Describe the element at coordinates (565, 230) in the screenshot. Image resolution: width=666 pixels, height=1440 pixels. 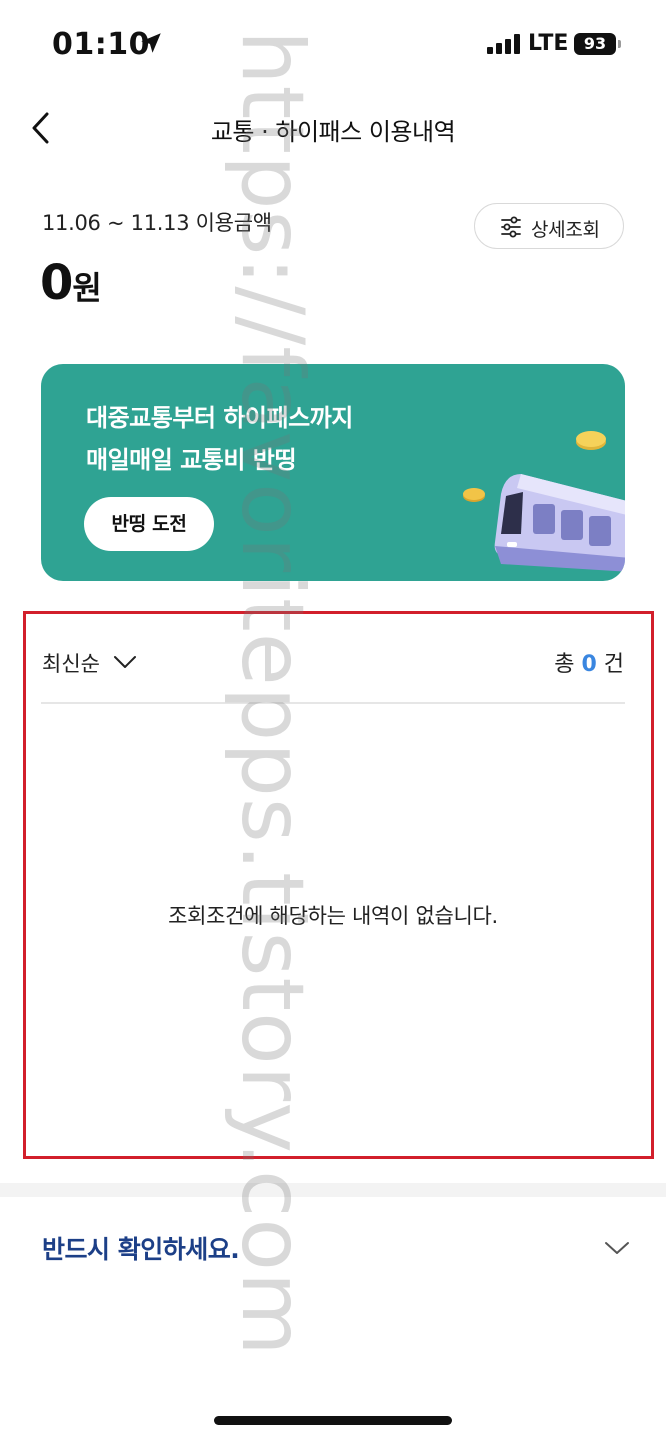
I see `detail-search-label: 상세조회` at that location.